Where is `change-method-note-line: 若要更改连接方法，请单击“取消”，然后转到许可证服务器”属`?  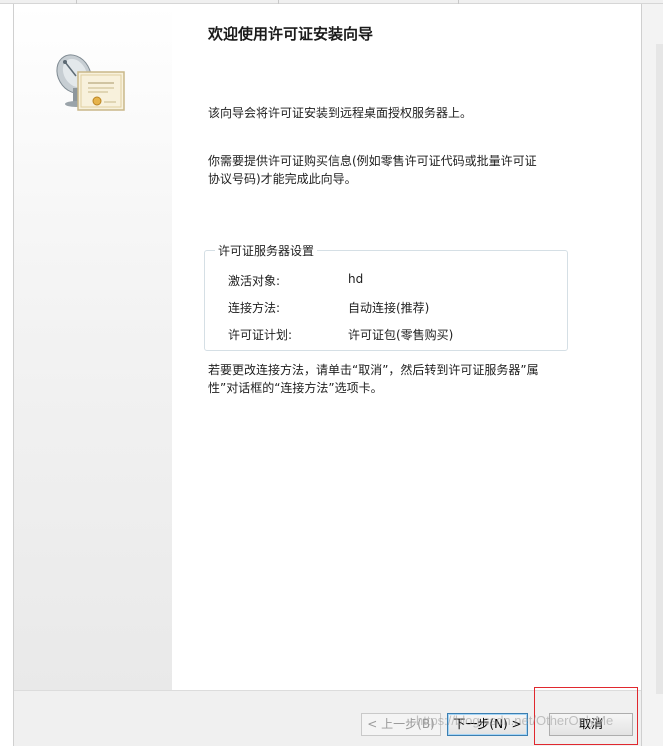 change-method-note-line: 若要更改连接方法，请单击“取消”，然后转到许可证服务器”属 is located at coordinates (373, 370).